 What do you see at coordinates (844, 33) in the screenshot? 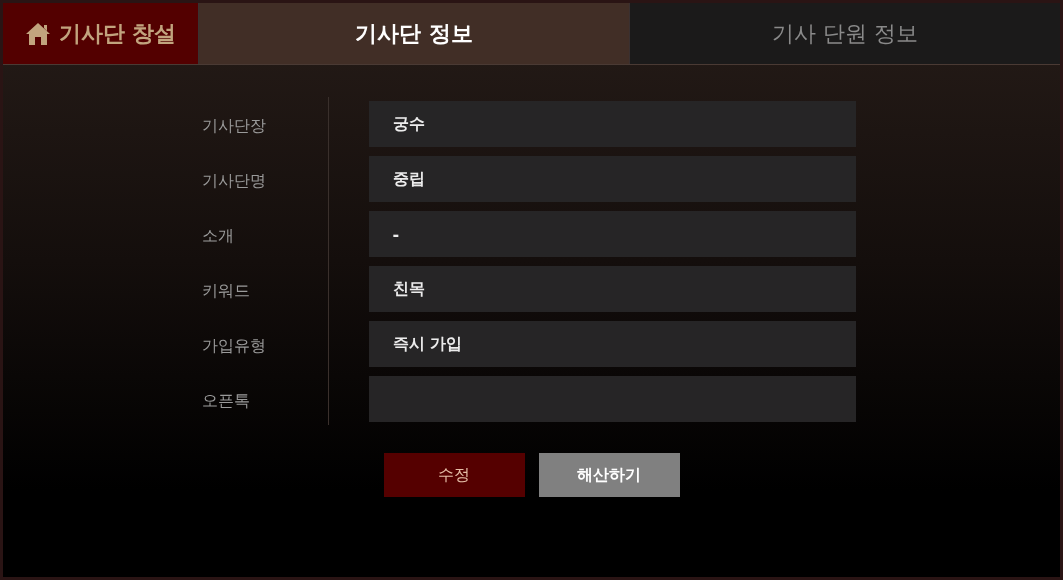
I see `tab: 기사 단원 정보` at bounding box center [844, 33].